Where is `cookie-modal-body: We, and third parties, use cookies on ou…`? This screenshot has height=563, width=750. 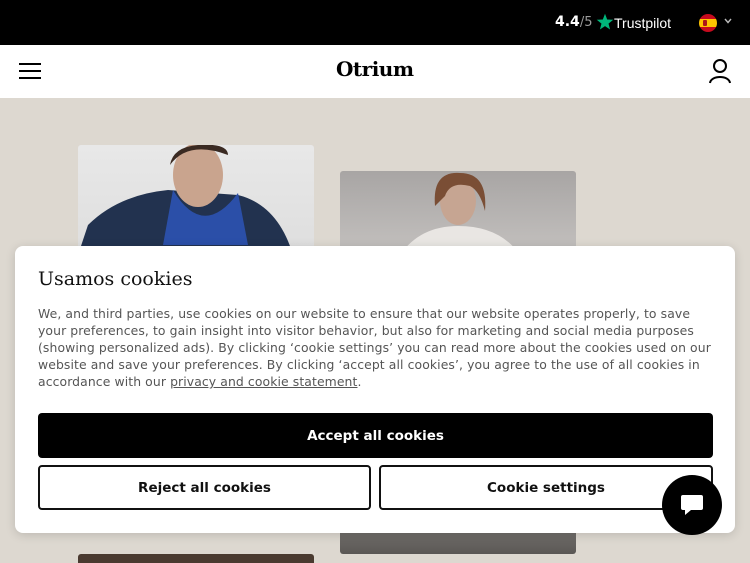
cookie-modal-body: We, and third parties, use cookies on ou… is located at coordinates (374, 347).